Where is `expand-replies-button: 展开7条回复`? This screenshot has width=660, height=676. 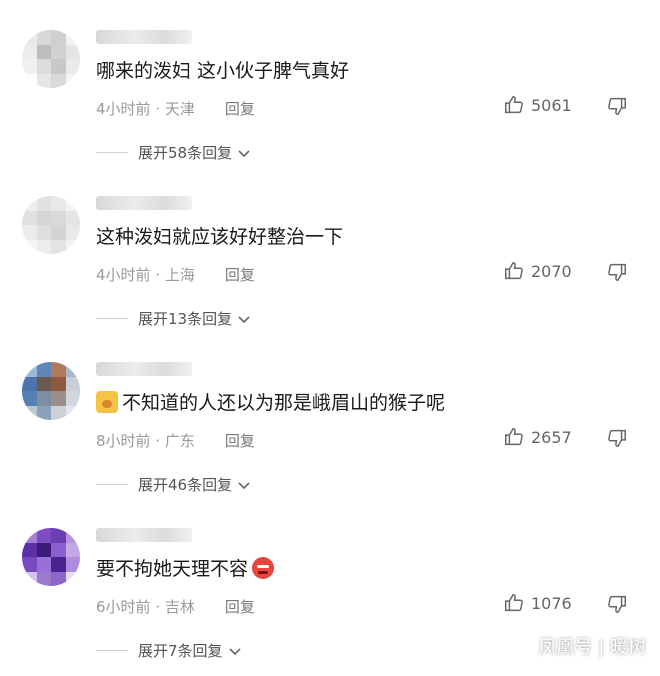
expand-replies-button: 展开7条回复 is located at coordinates (169, 650).